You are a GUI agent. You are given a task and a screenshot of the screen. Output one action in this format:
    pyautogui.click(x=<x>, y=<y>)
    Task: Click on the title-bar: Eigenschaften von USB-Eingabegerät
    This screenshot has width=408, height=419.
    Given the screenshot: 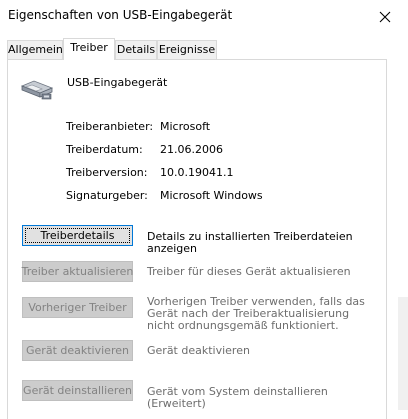 What is the action you would take?
    pyautogui.click(x=204, y=16)
    